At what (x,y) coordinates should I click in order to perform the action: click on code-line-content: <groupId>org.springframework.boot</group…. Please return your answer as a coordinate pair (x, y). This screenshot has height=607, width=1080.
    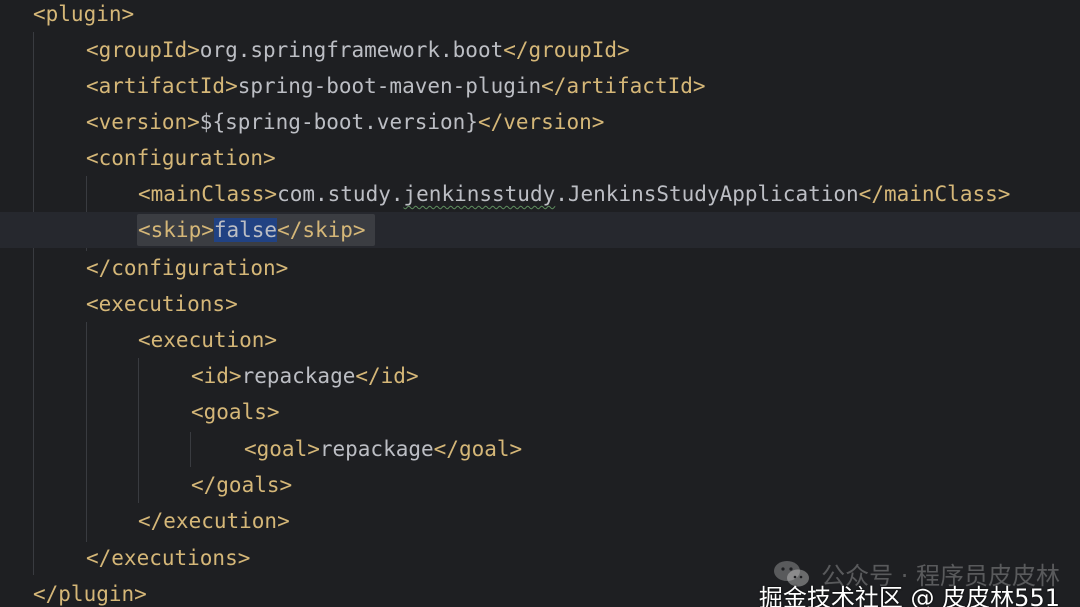
    Looking at the image, I should click on (358, 50).